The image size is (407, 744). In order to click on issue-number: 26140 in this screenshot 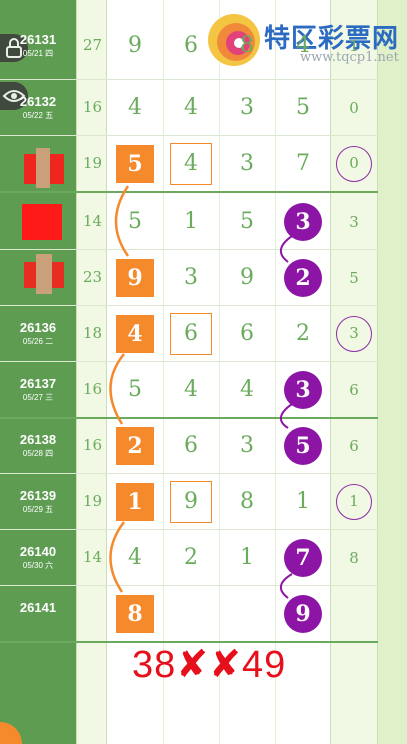, I will do `click(38, 551)`.